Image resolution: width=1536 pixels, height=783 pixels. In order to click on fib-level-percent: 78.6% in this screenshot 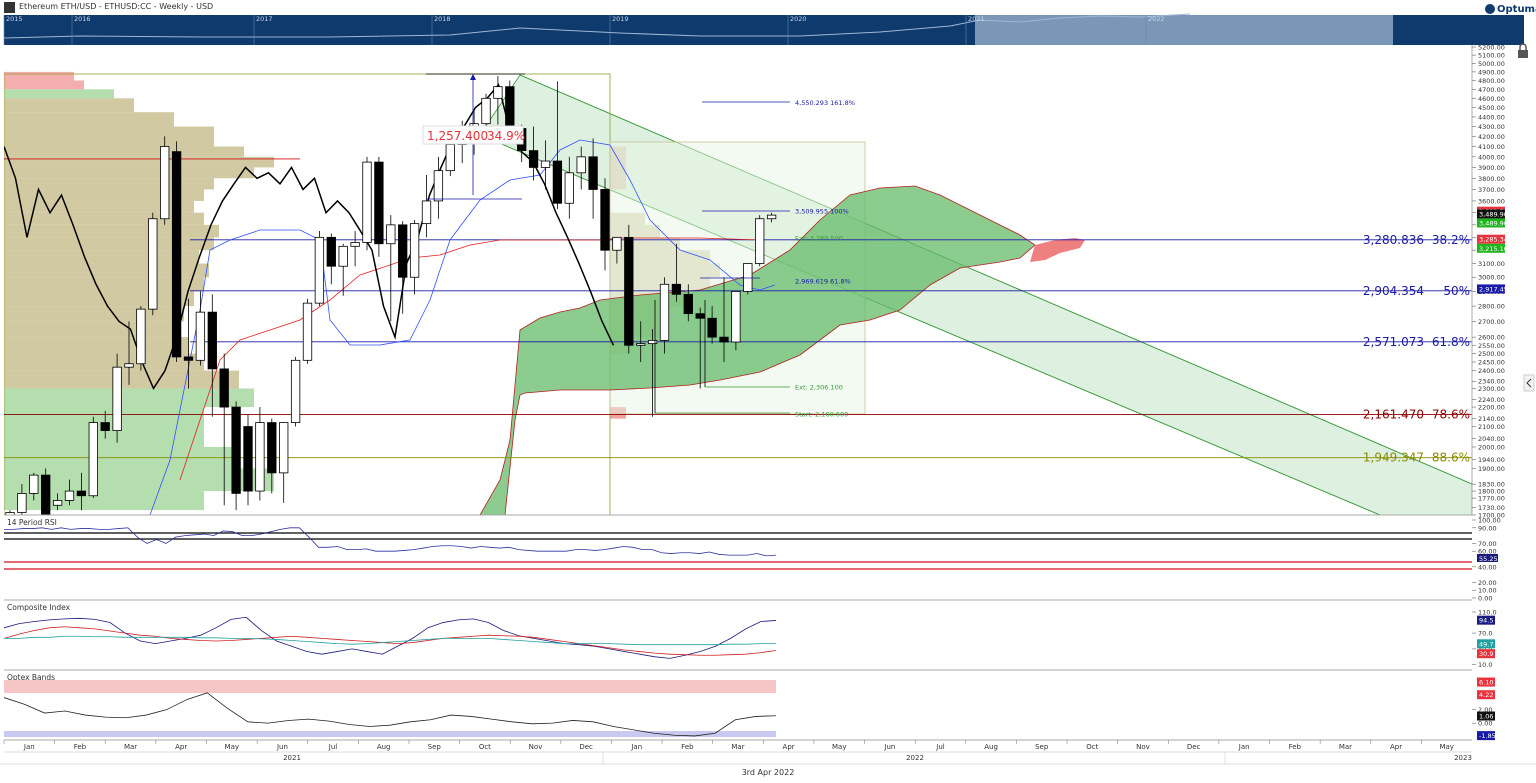, I will do `click(1451, 414)`.